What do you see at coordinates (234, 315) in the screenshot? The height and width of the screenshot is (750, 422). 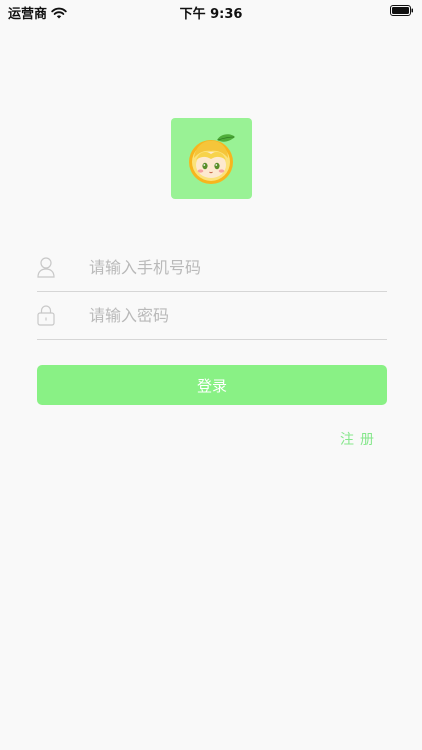 I see `password-input` at bounding box center [234, 315].